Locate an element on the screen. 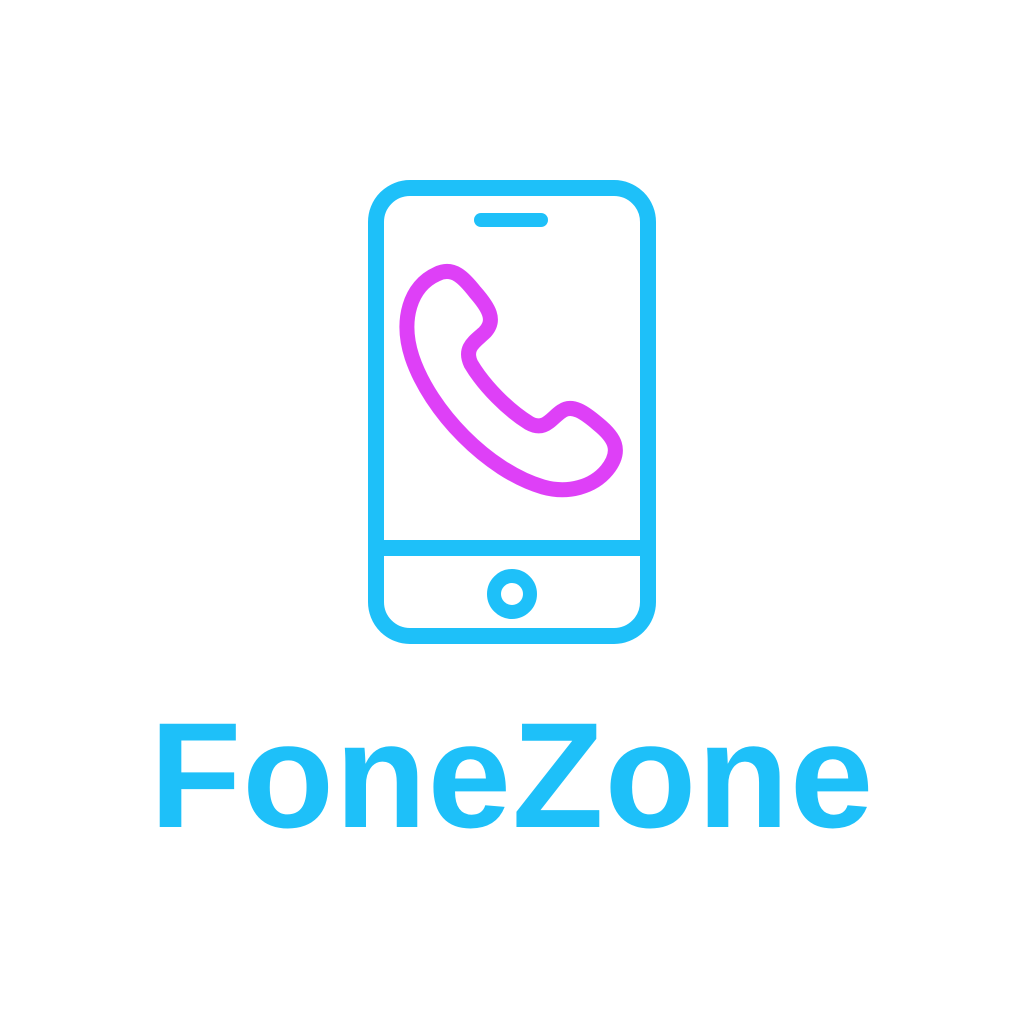 This screenshot has height=1024, width=1024. brand-wordmark: FoneZone is located at coordinates (512, 775).